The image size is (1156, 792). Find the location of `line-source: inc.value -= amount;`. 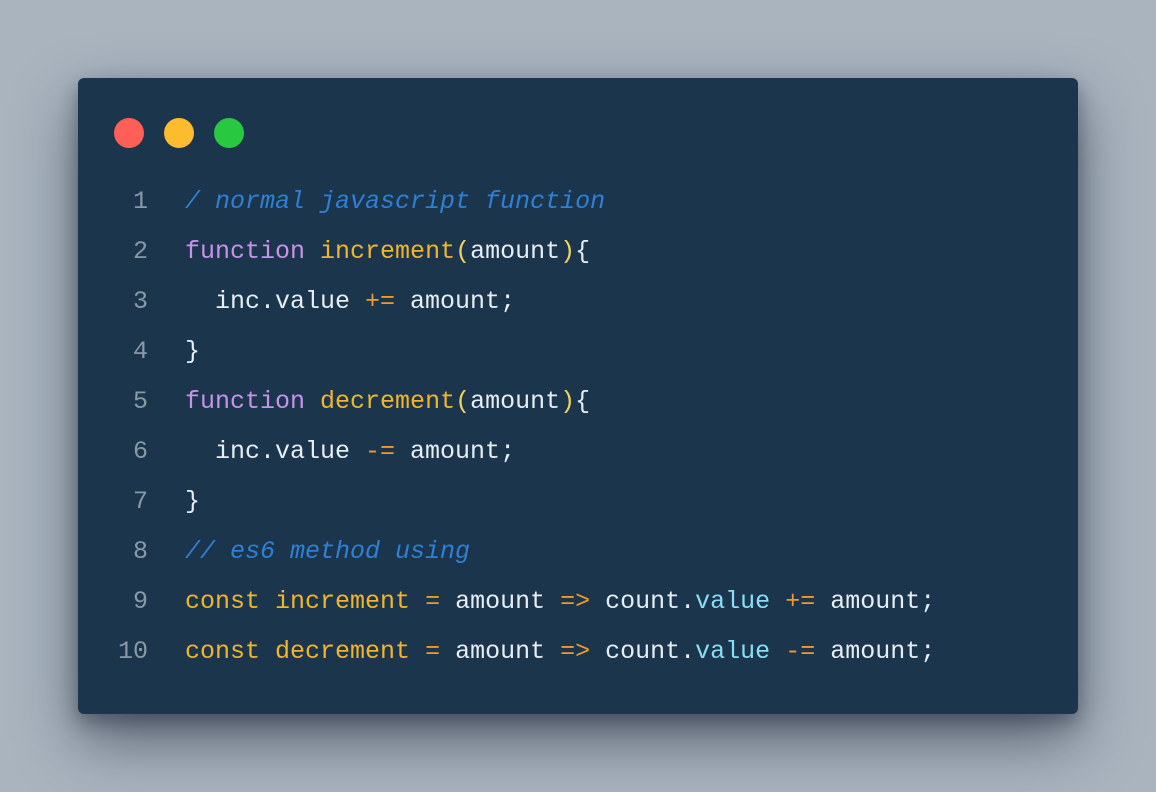

line-source: inc.value -= amount; is located at coordinates (350, 452).